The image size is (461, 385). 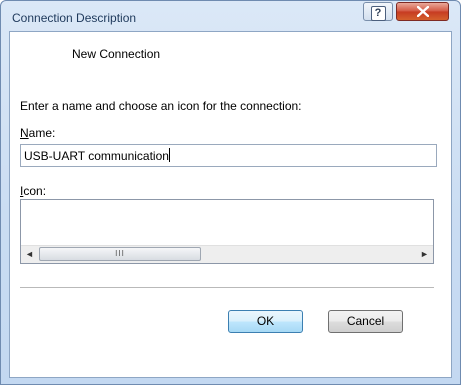 I want to click on separator, so click(x=227, y=288).